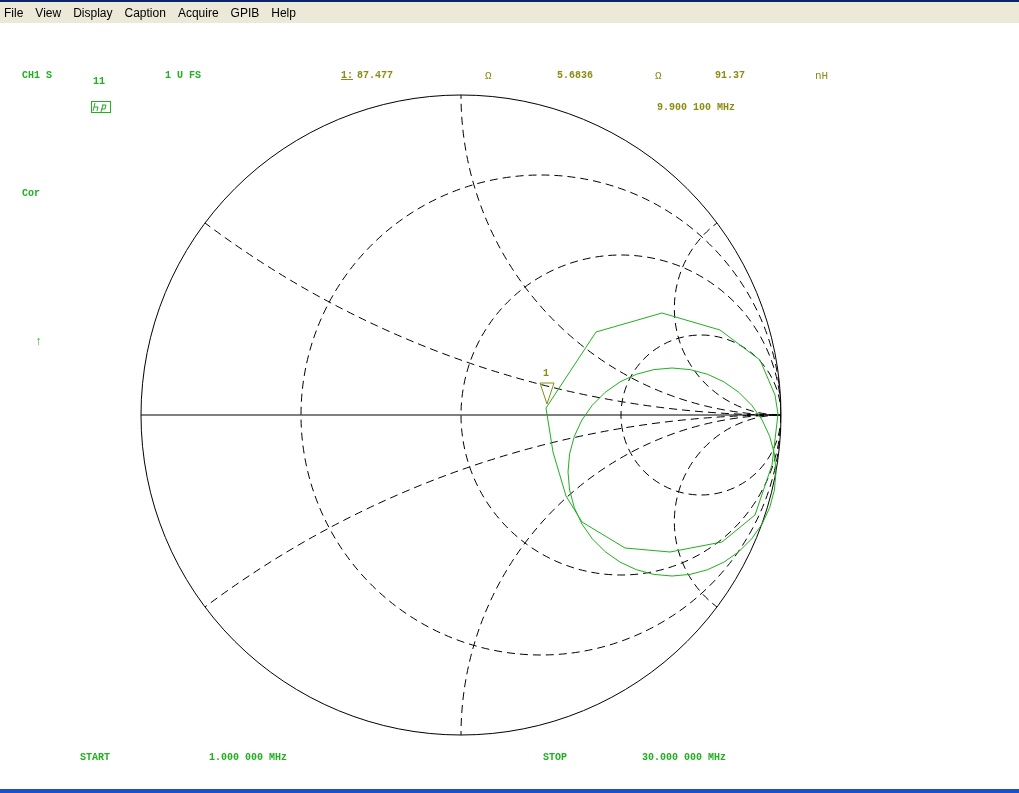  Describe the element at coordinates (101, 107) in the screenshot. I see `logo-icon` at that location.